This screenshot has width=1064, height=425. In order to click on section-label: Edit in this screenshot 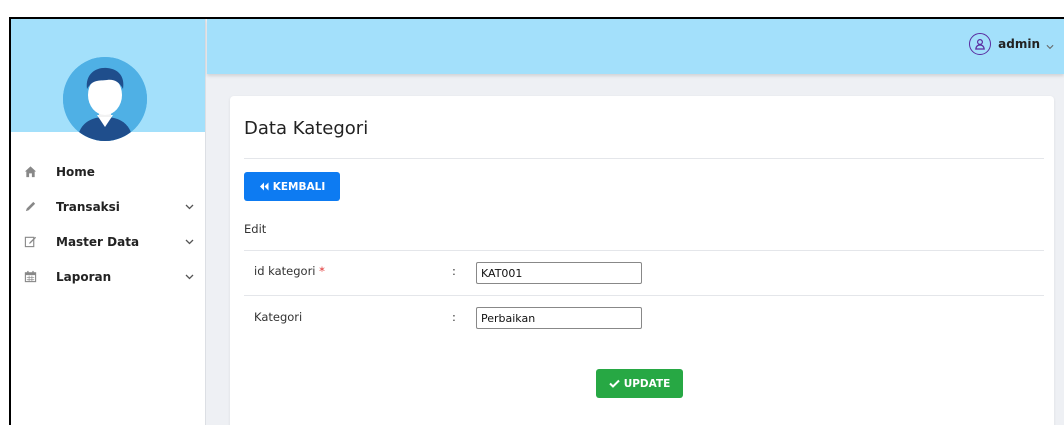, I will do `click(255, 229)`.